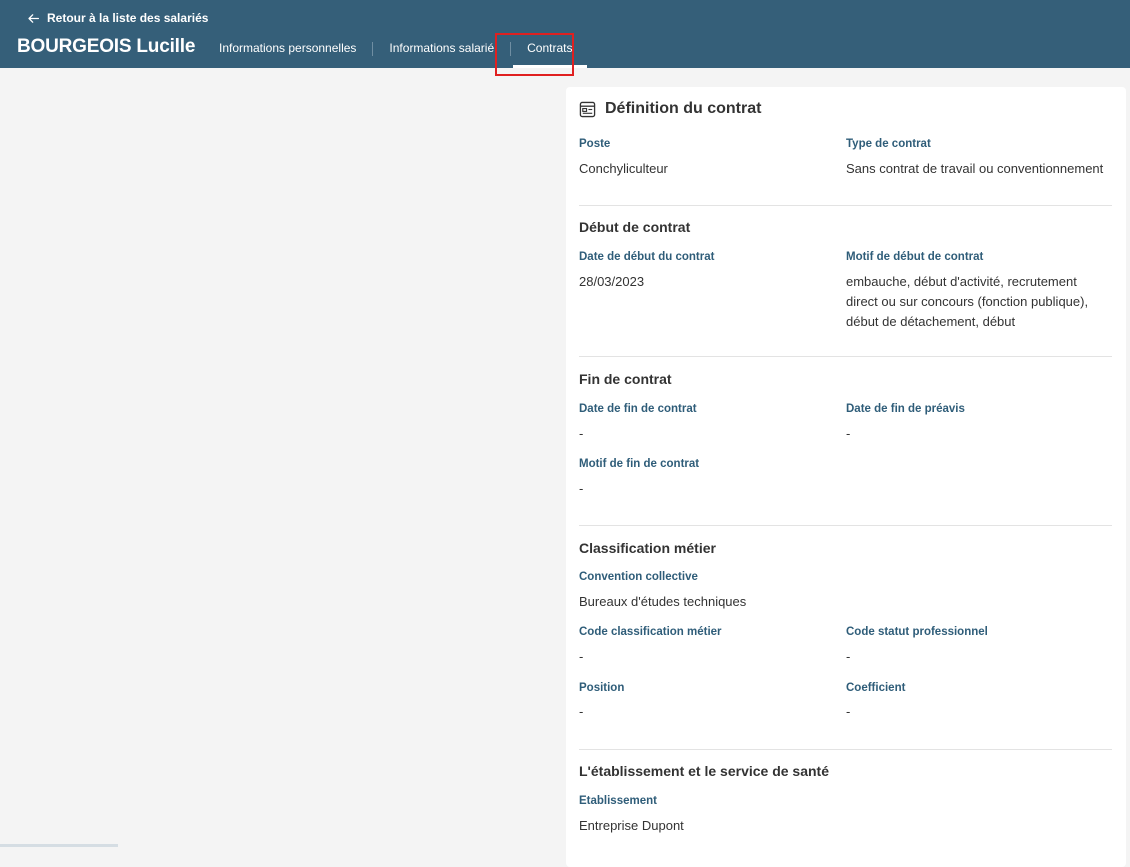 This screenshot has height=867, width=1130. I want to click on tab-informations-salarie: Informations salarié, so click(441, 49).